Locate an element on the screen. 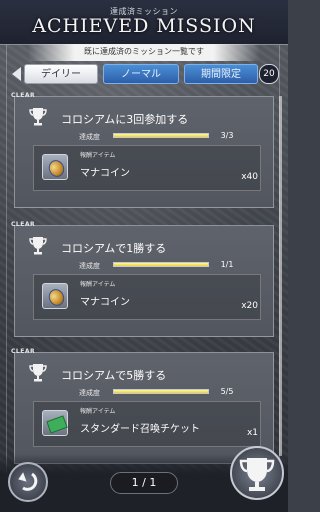 The image size is (320, 512). progress-count: 5/5 is located at coordinates (227, 391).